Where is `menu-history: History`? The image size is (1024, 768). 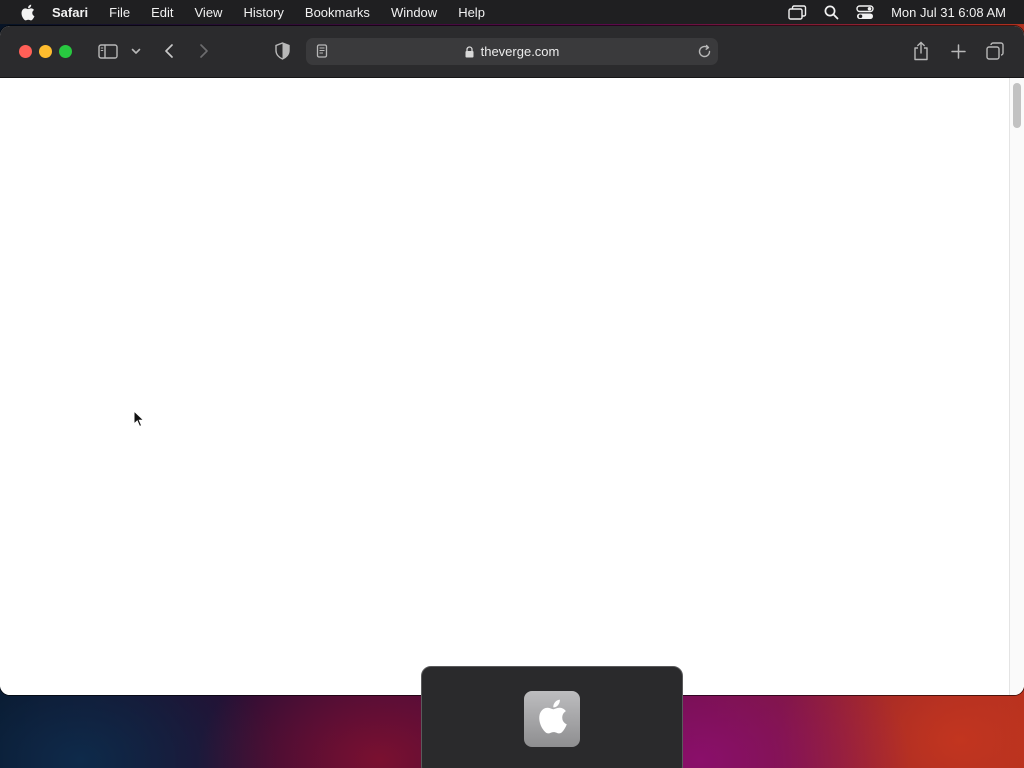 menu-history: History is located at coordinates (263, 12).